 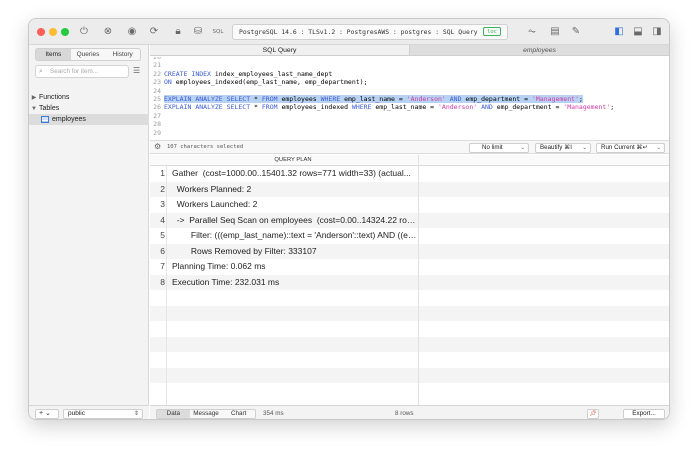 What do you see at coordinates (89, 108) in the screenshot?
I see `tree-item-tables: ▼ Tables` at bounding box center [89, 108].